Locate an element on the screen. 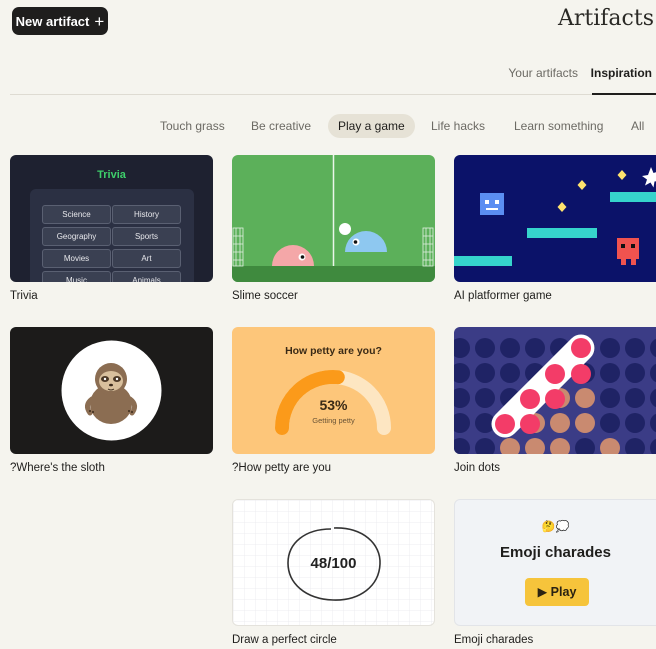 The height and width of the screenshot is (649, 656). category-play-a-game: Play a game is located at coordinates (371, 126).